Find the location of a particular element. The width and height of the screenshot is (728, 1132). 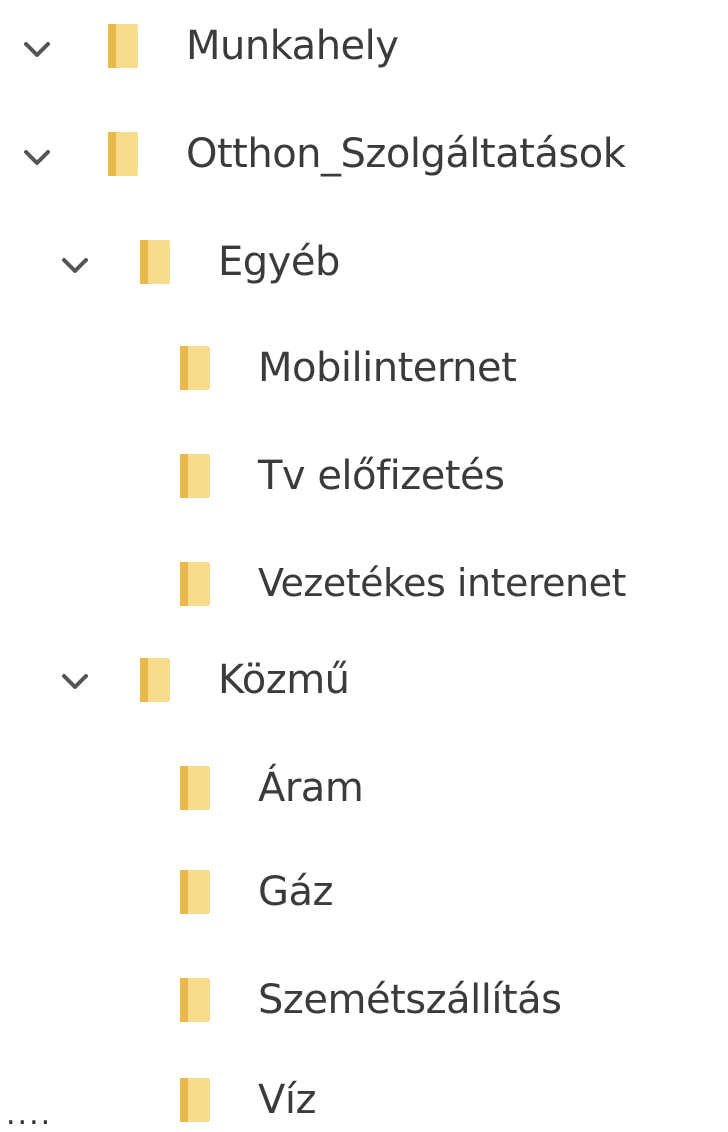

tree-item-label: Vezetékes interenet is located at coordinates (442, 583).